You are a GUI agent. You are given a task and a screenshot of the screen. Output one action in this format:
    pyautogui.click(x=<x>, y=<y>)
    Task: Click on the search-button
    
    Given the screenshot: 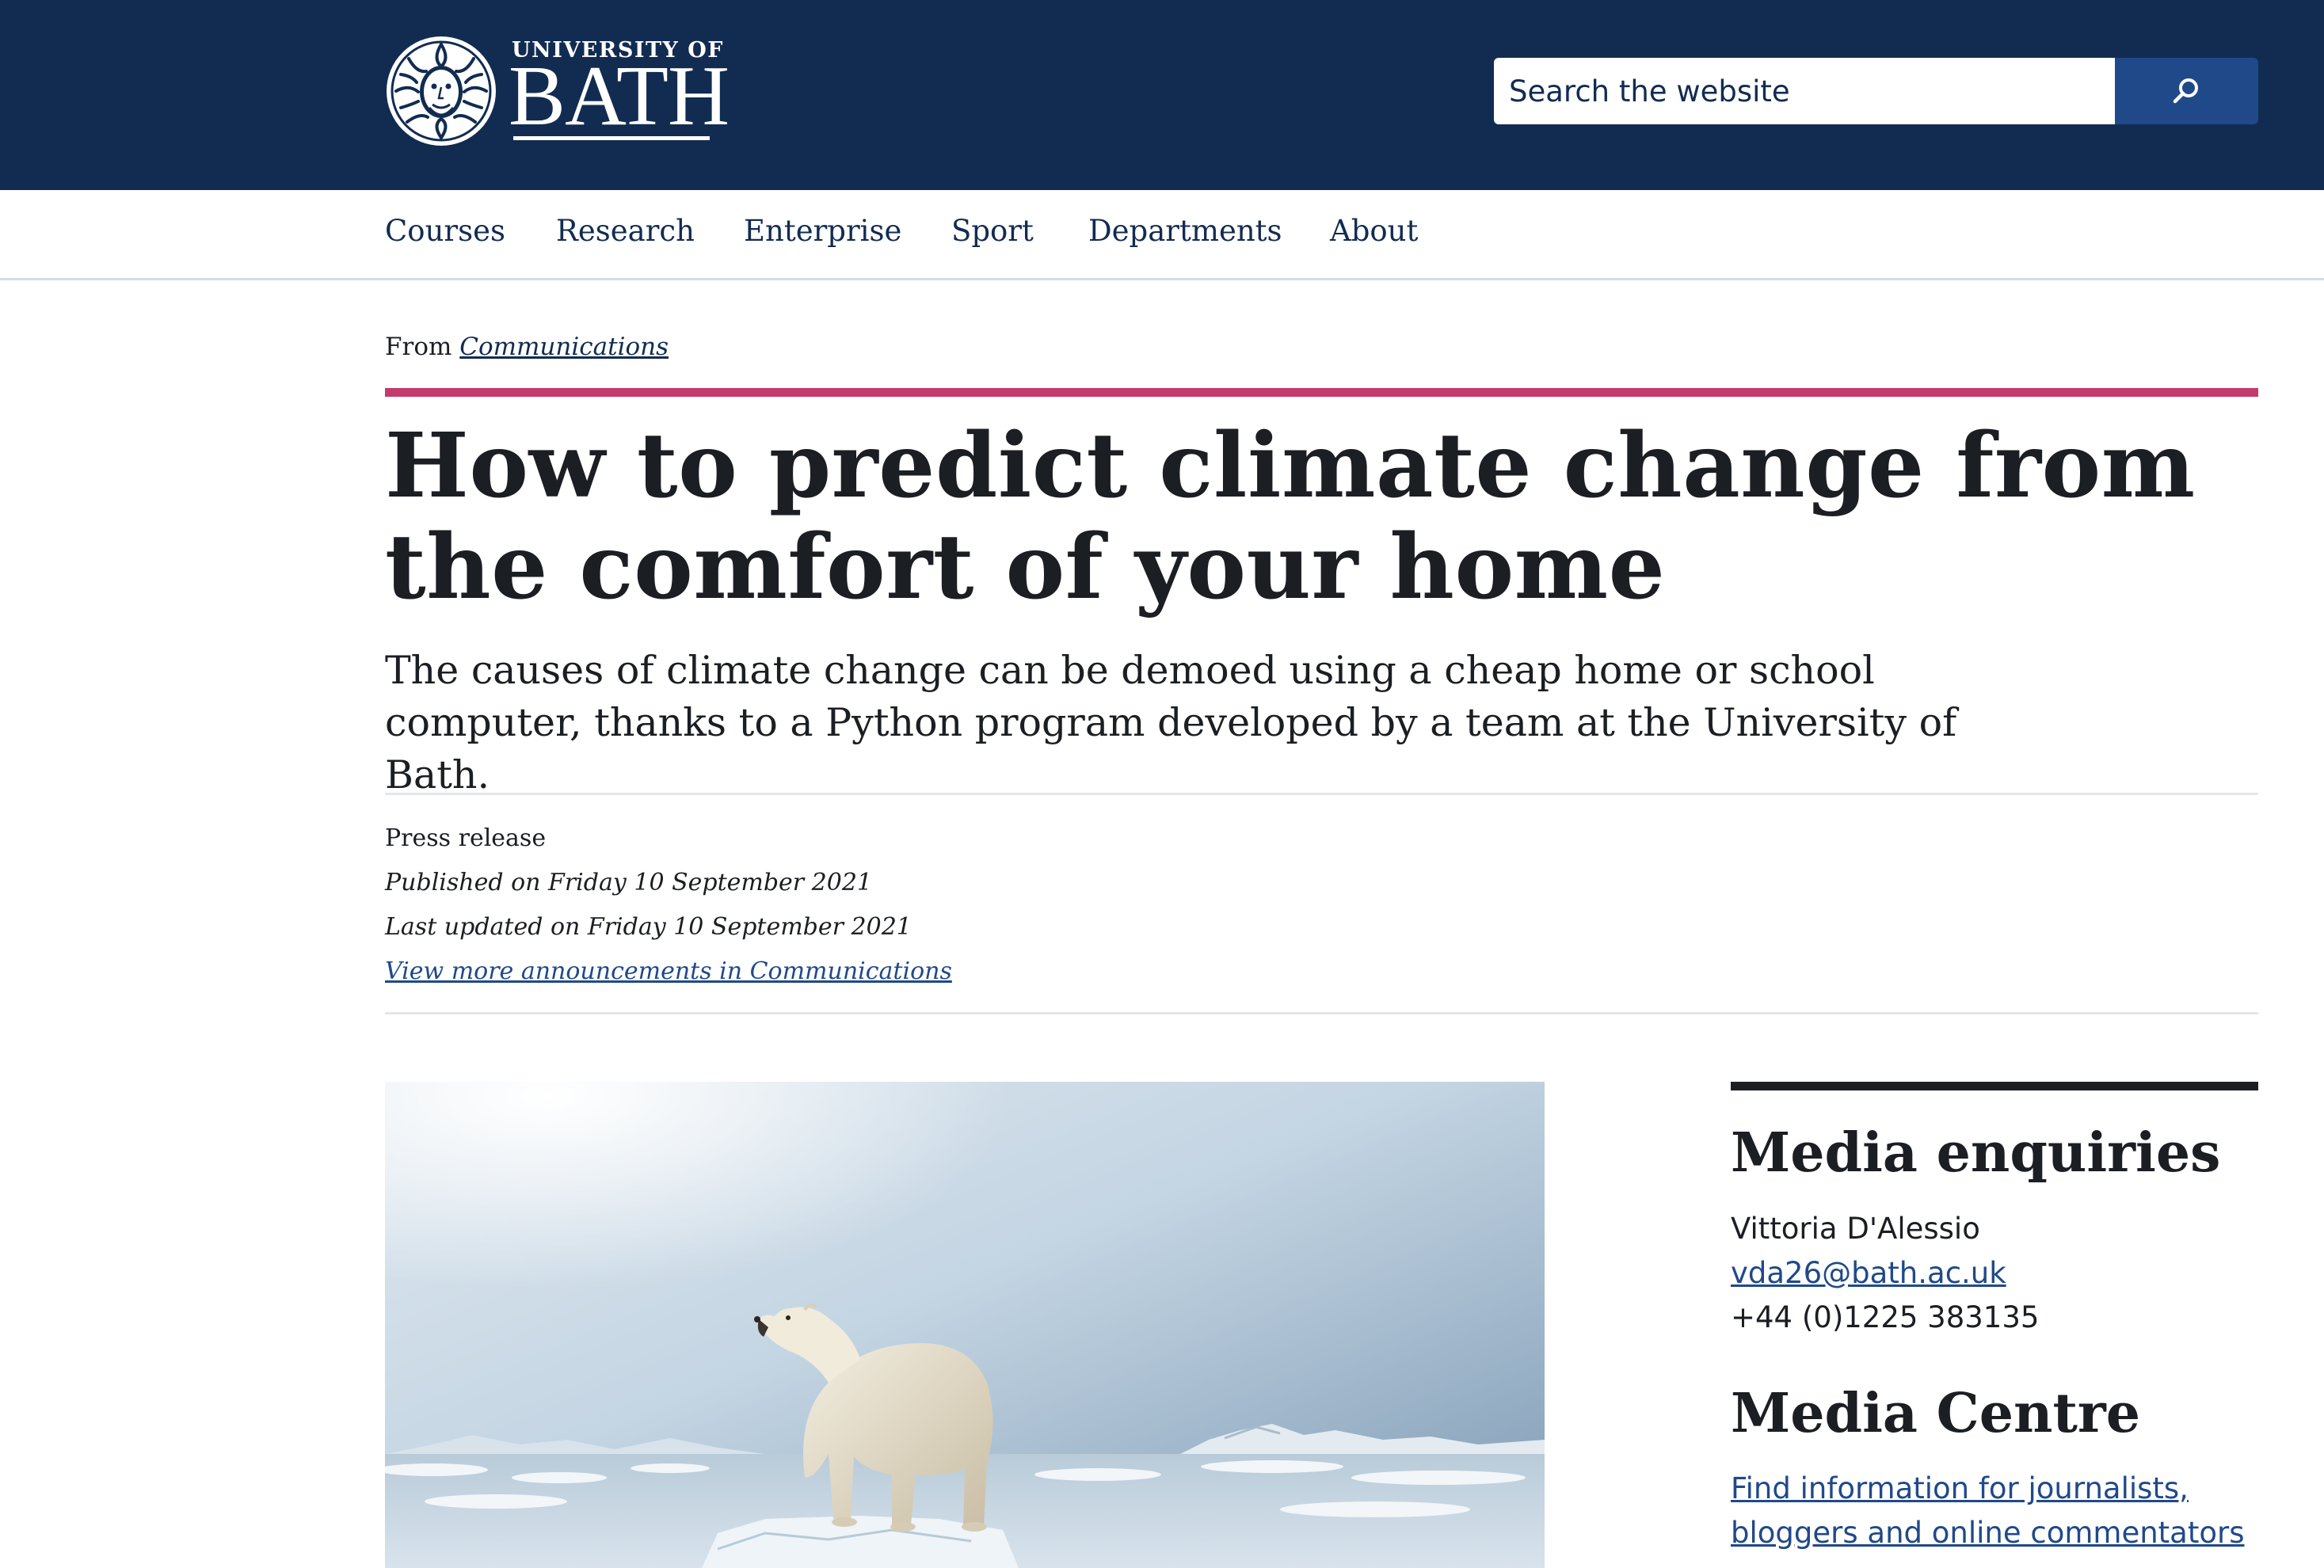 What is the action you would take?
    pyautogui.click(x=2186, y=91)
    